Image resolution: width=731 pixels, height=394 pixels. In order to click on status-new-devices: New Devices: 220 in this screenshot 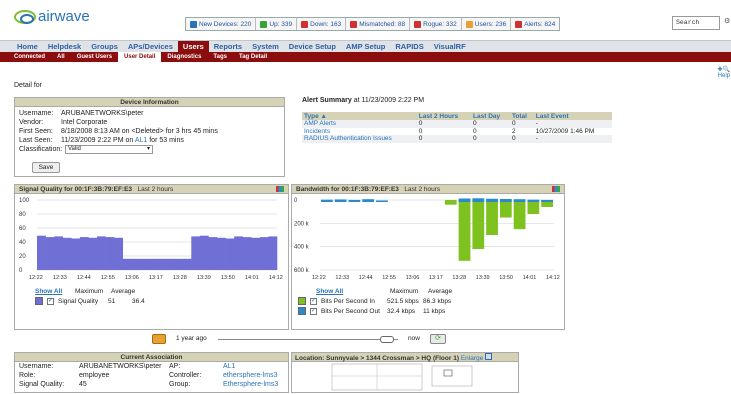, I will do `click(221, 24)`.